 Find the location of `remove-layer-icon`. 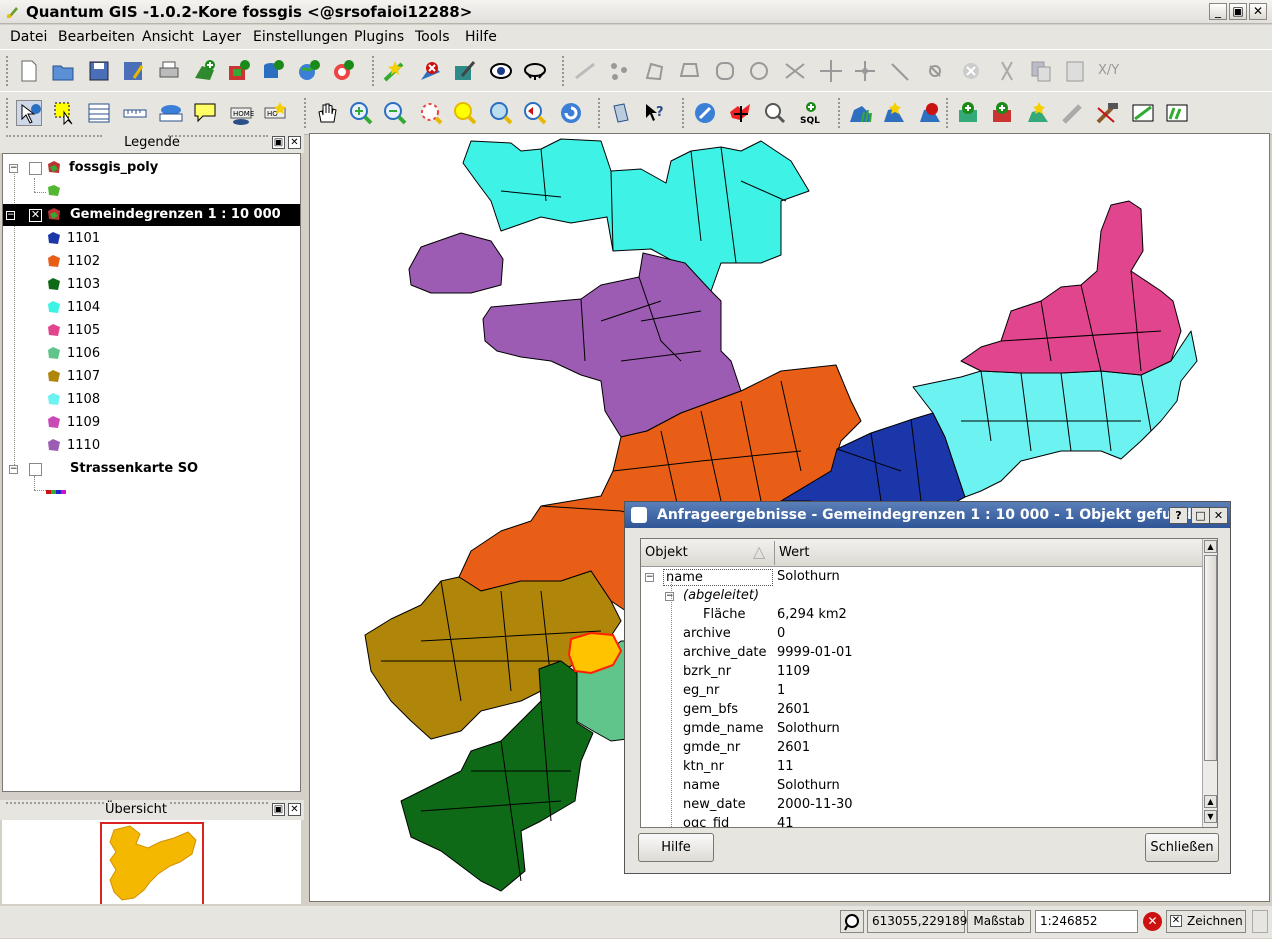

remove-layer-icon is located at coordinates (431, 71).